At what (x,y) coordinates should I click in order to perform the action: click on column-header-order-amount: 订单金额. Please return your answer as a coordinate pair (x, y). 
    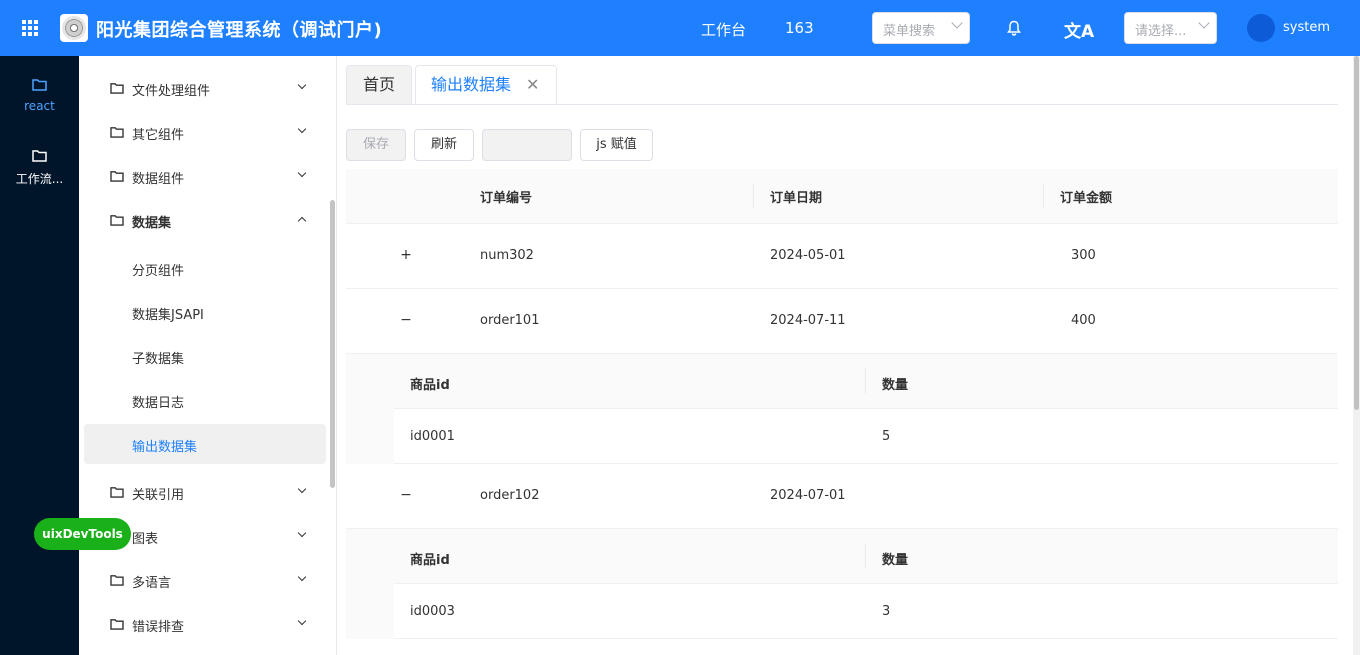
    Looking at the image, I should click on (1086, 198).